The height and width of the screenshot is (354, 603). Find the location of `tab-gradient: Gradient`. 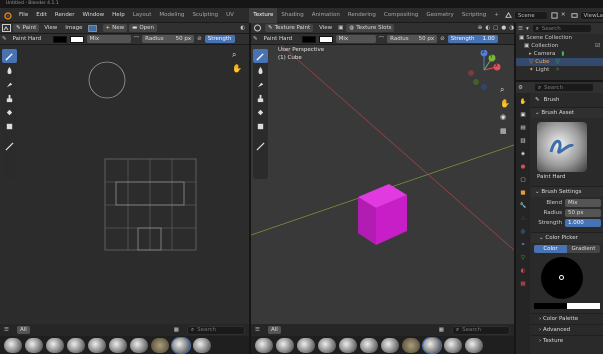

tab-gradient: Gradient is located at coordinates (583, 249).